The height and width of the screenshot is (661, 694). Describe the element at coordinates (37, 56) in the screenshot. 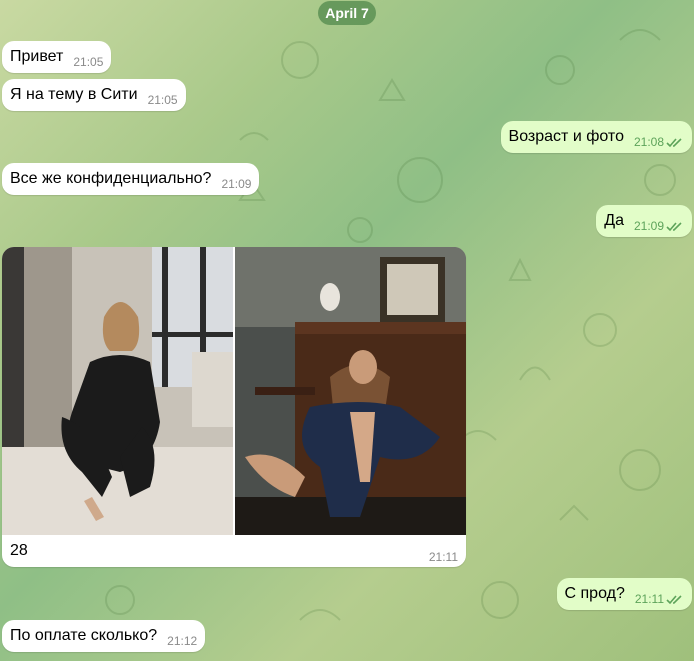

I see `message-text: Привет` at that location.